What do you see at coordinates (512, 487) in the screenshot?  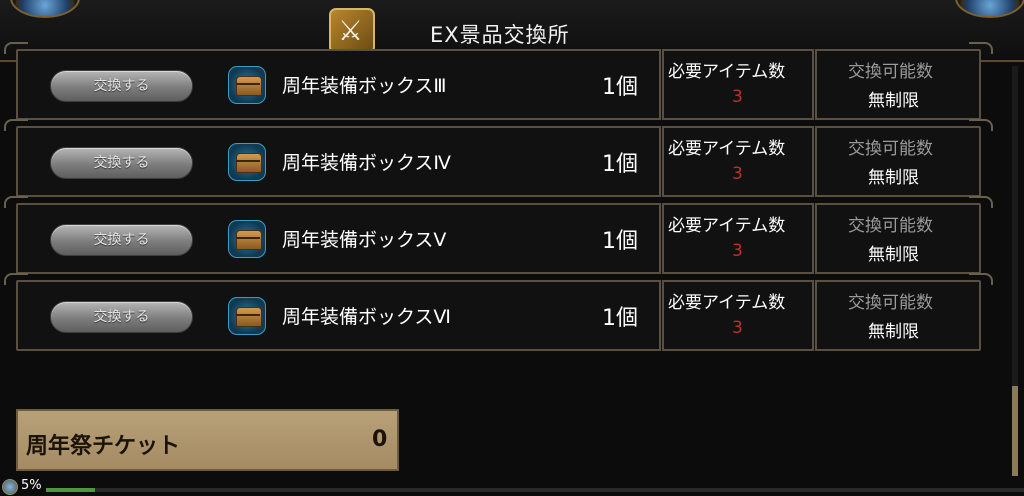 I see `status-bar: 5%` at bounding box center [512, 487].